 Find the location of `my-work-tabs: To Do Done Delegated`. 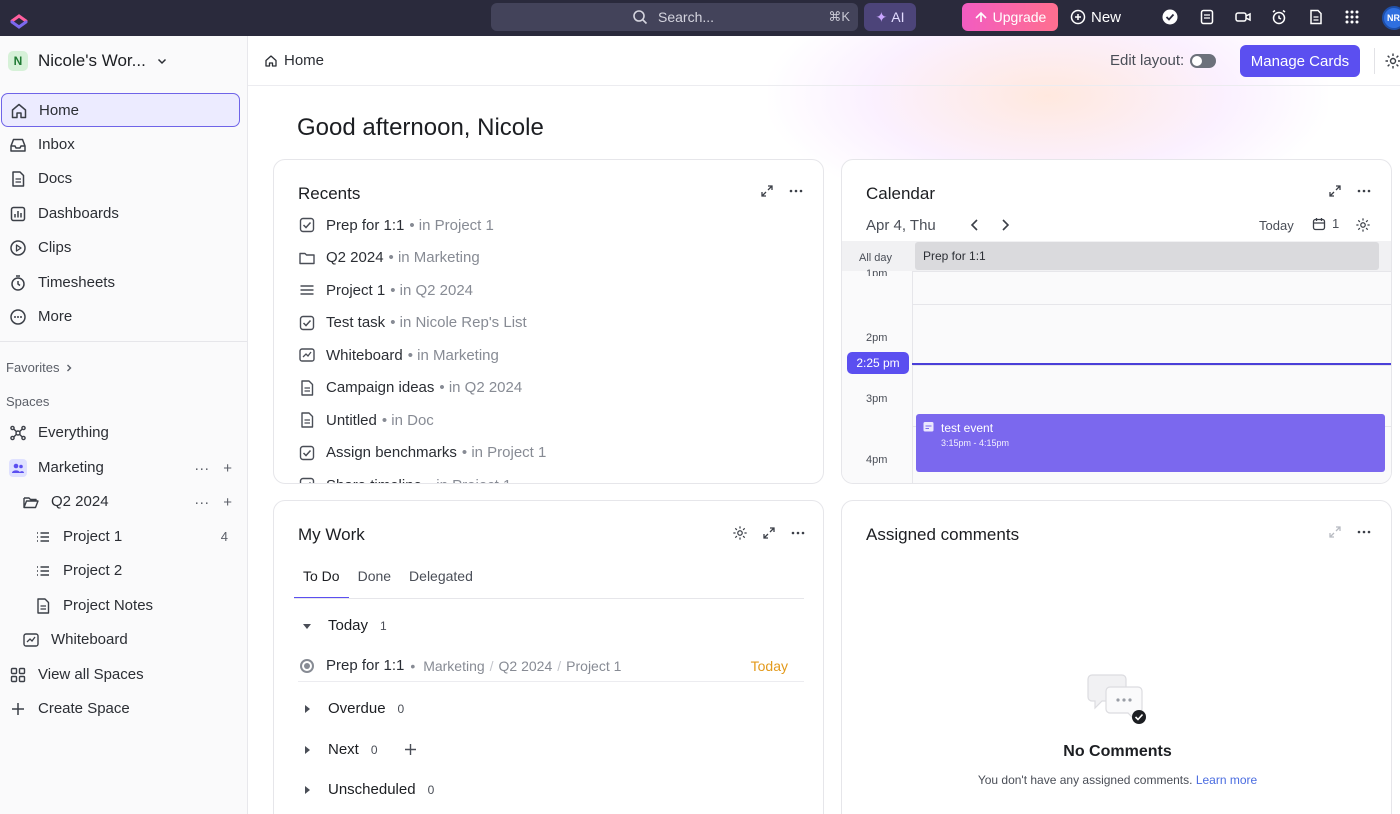

my-work-tabs: To Do Done Delegated is located at coordinates (388, 582).